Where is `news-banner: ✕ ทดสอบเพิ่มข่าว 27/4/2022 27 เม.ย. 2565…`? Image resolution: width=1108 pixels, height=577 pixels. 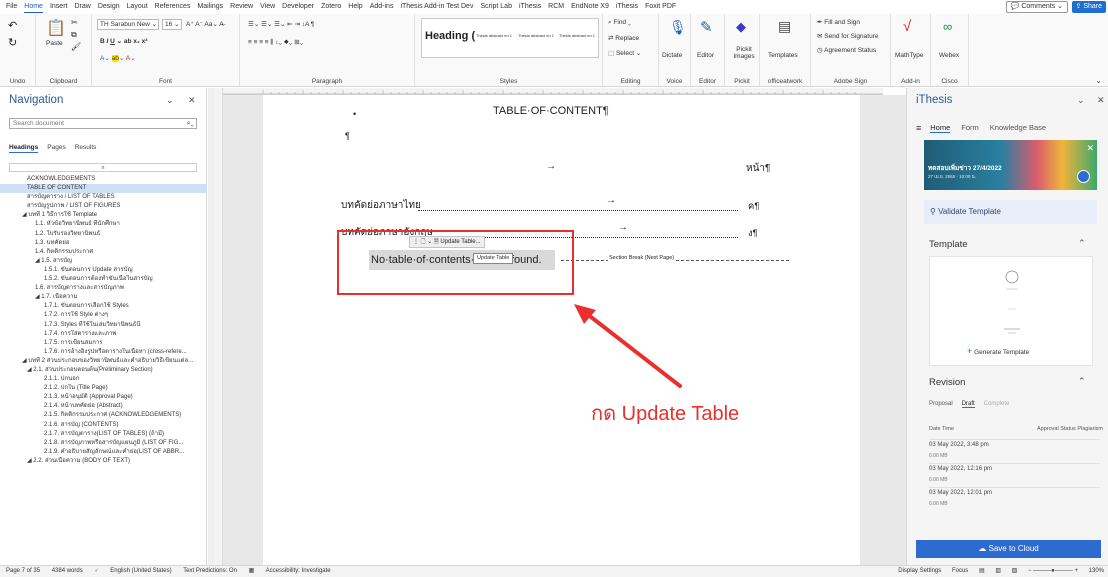 news-banner: ✕ ทดสอบเพิ่มข่าว 27/4/2022 27 เม.ย. 2565… is located at coordinates (1010, 165).